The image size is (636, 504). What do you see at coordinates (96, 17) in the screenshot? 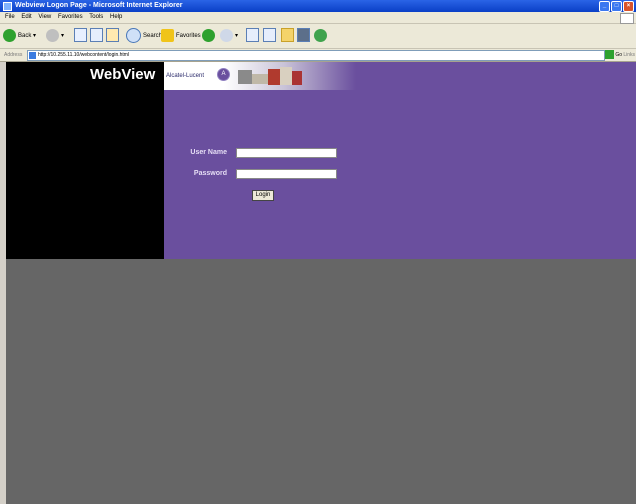
I see `menu-tools: Tools` at bounding box center [96, 17].